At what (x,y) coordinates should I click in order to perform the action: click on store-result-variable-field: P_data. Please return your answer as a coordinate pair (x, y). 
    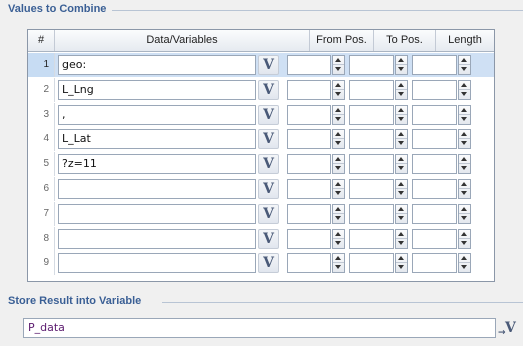
    Looking at the image, I should click on (259, 328).